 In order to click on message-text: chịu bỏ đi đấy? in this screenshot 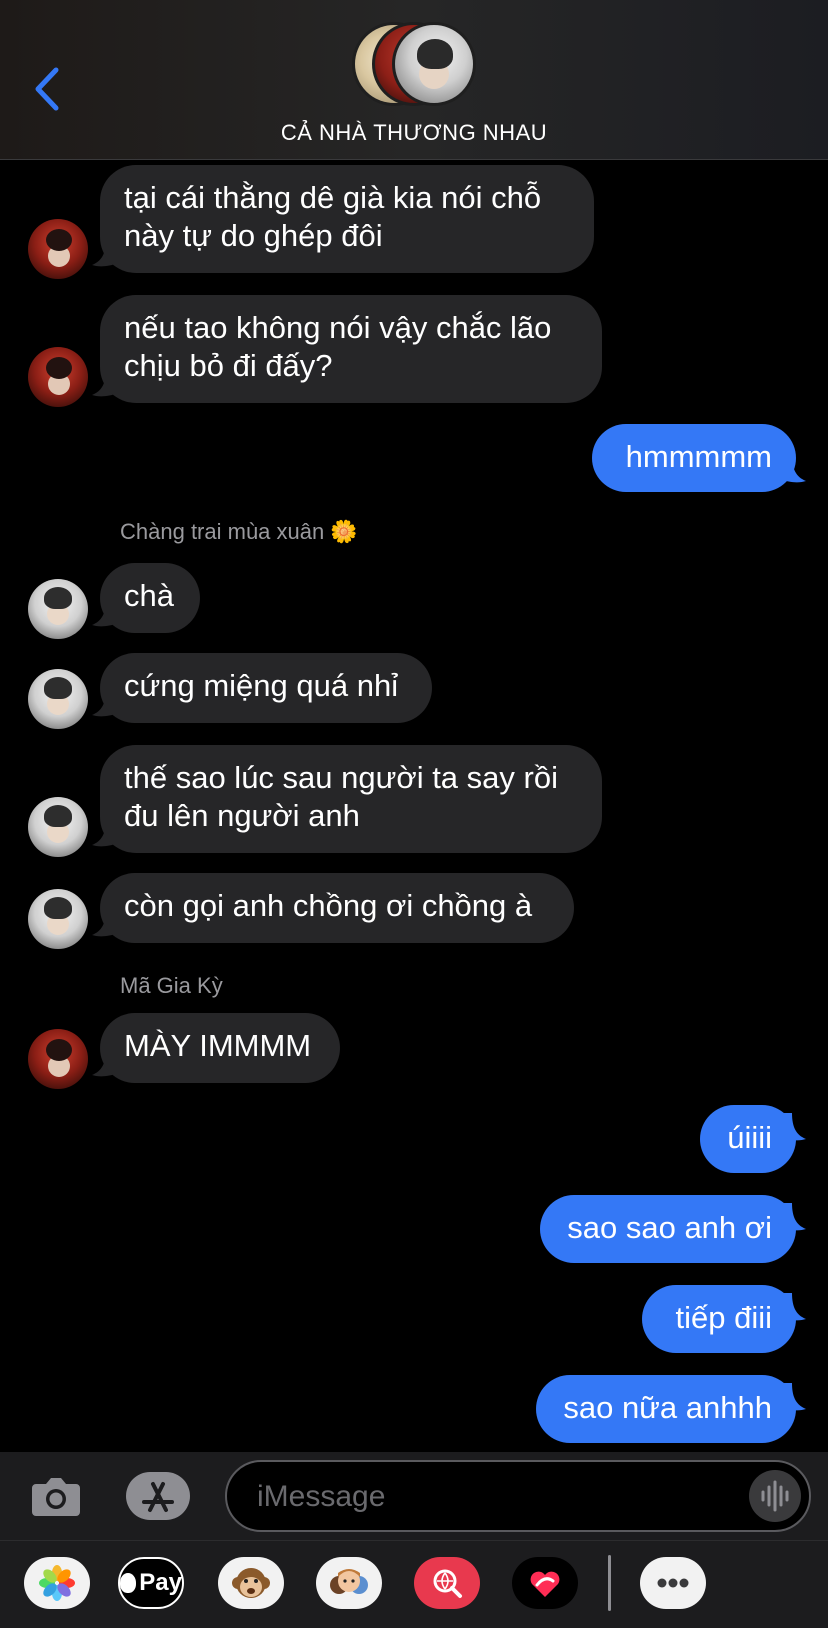, I will do `click(228, 365)`.